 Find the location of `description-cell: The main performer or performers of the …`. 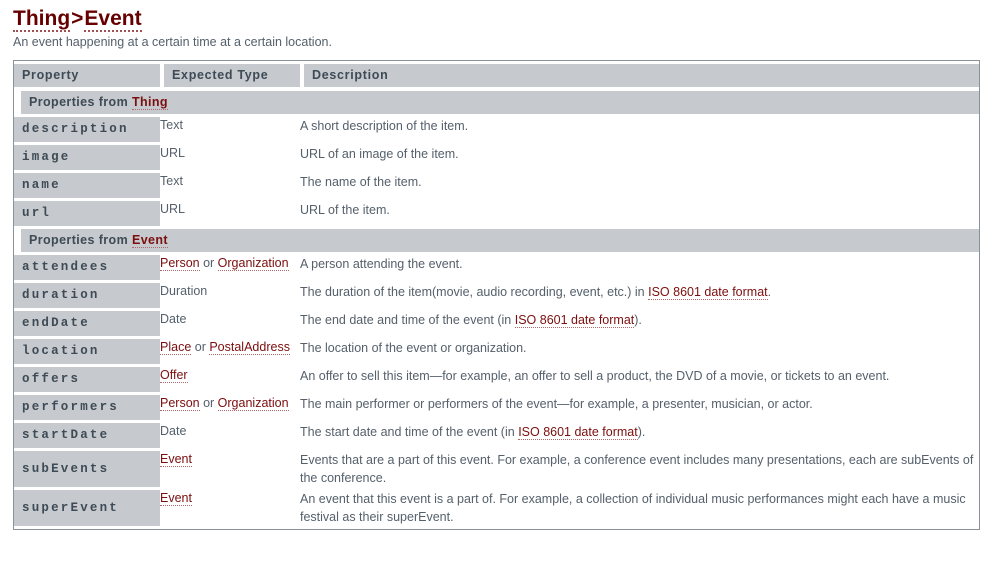

description-cell: The main performer or performers of the … is located at coordinates (639, 409).